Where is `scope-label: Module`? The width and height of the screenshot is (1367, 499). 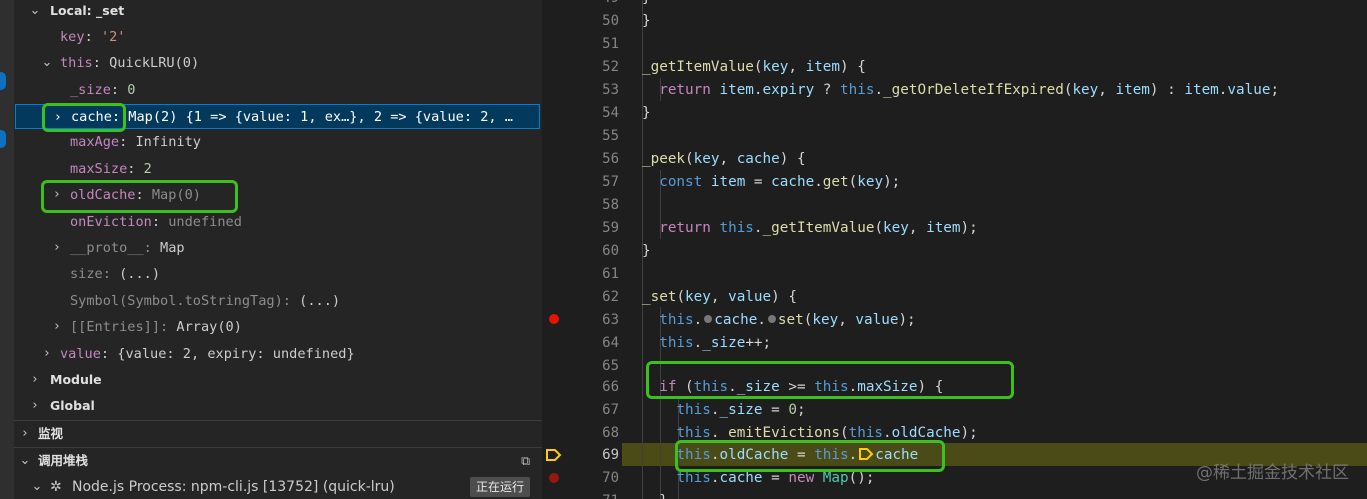
scope-label: Module is located at coordinates (76, 379).